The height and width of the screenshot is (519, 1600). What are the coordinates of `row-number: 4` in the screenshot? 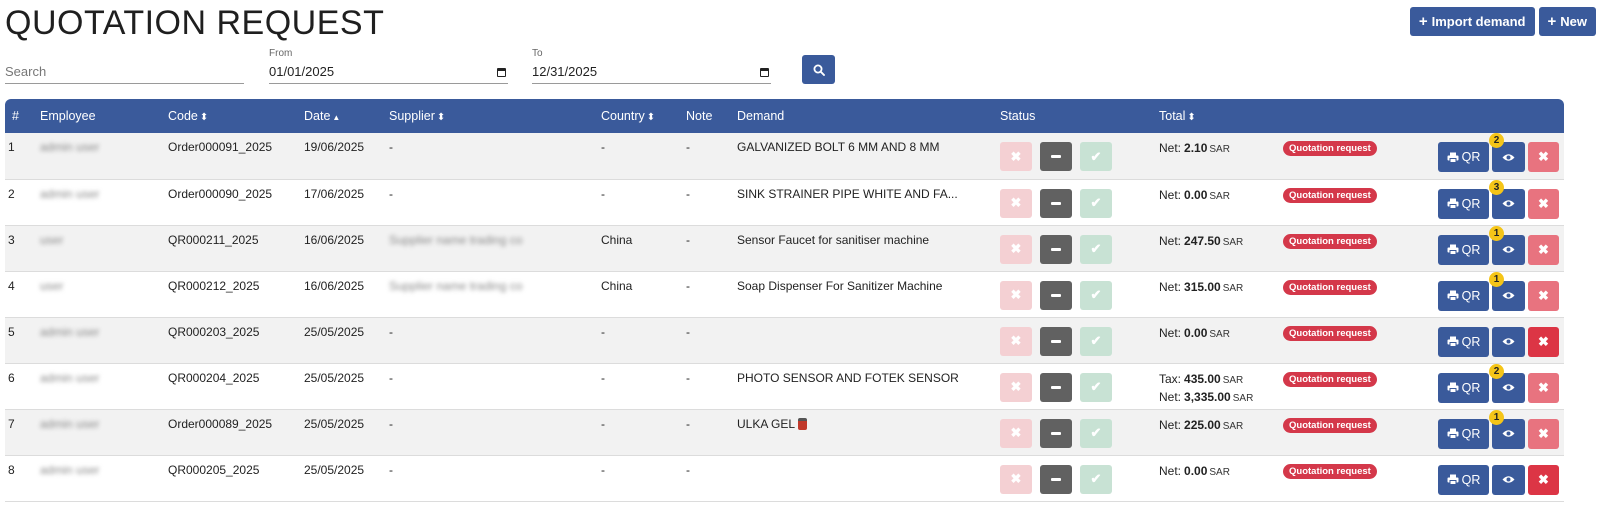 It's located at (11, 285).